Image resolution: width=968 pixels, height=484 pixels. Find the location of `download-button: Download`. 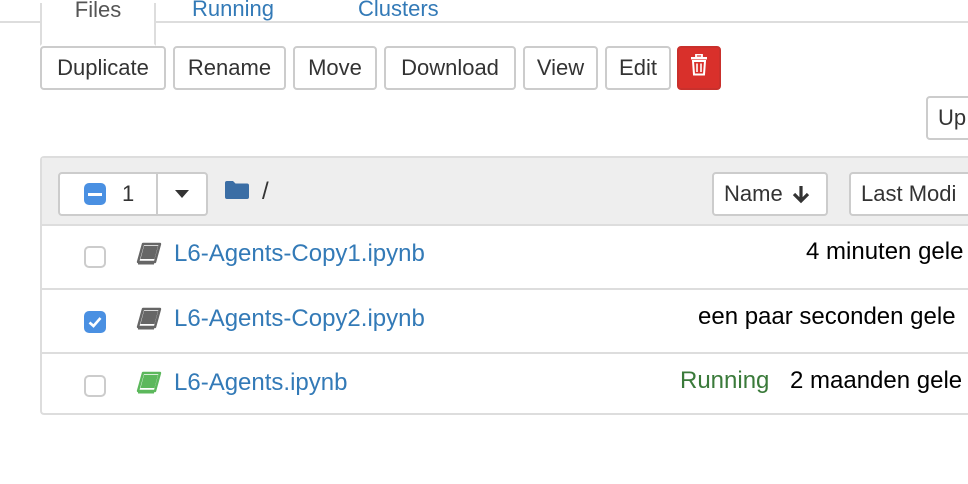

download-button: Download is located at coordinates (450, 68).